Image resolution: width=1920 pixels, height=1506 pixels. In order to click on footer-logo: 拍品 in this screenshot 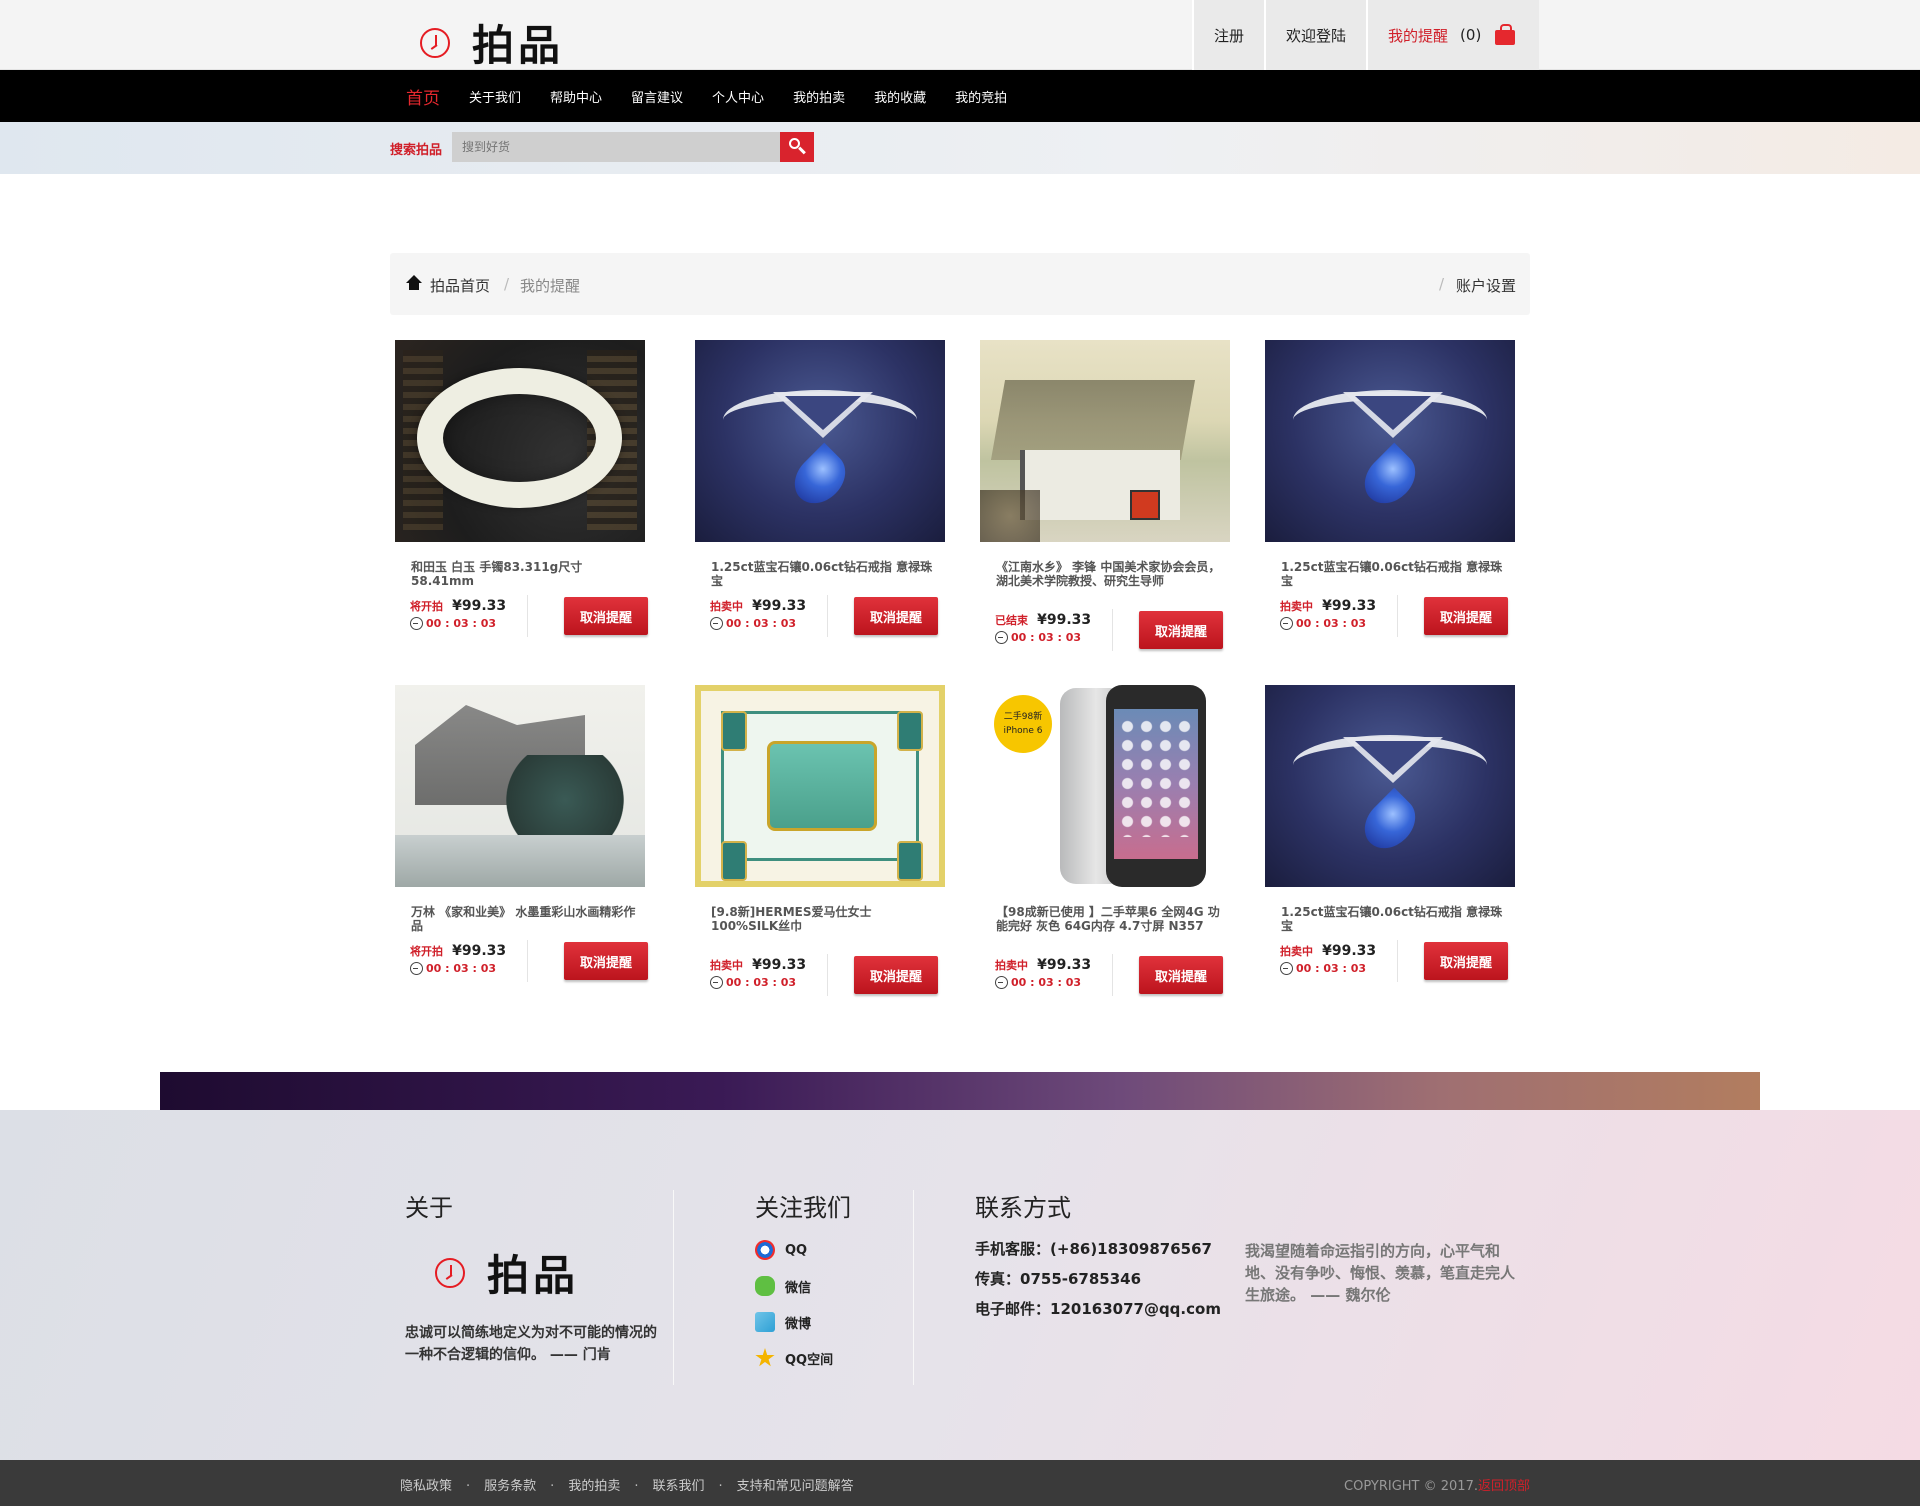, I will do `click(507, 1272)`.